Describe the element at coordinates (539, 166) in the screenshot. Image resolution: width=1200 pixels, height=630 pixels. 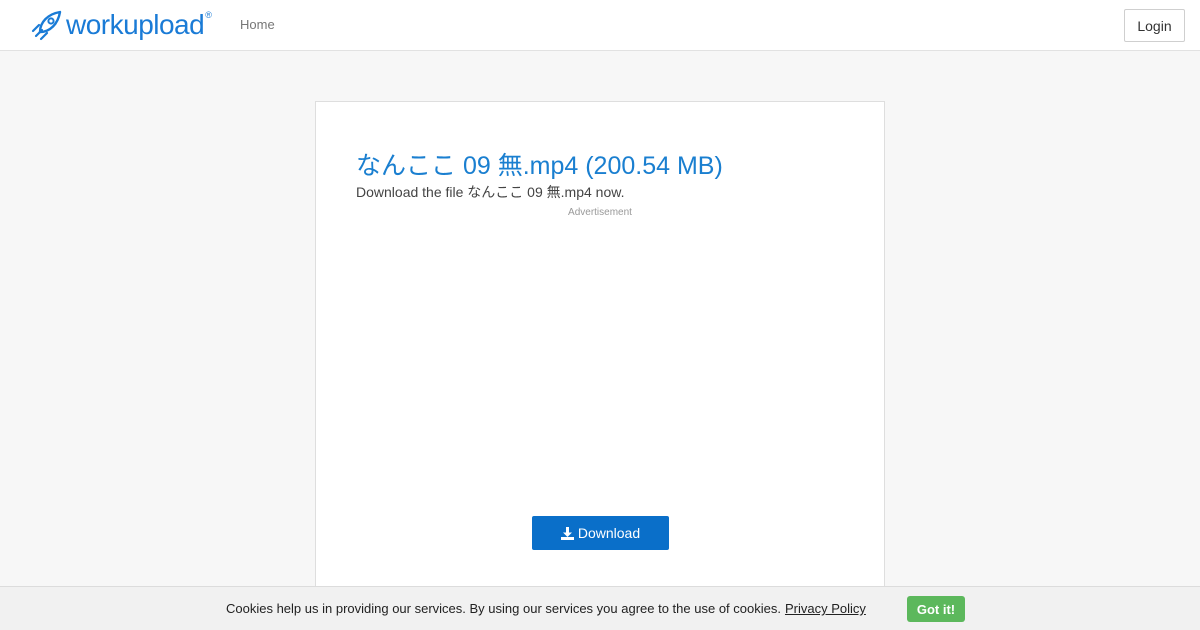
I see `file-title: なんここ 09 無.mp4 (200.54 MB)` at that location.